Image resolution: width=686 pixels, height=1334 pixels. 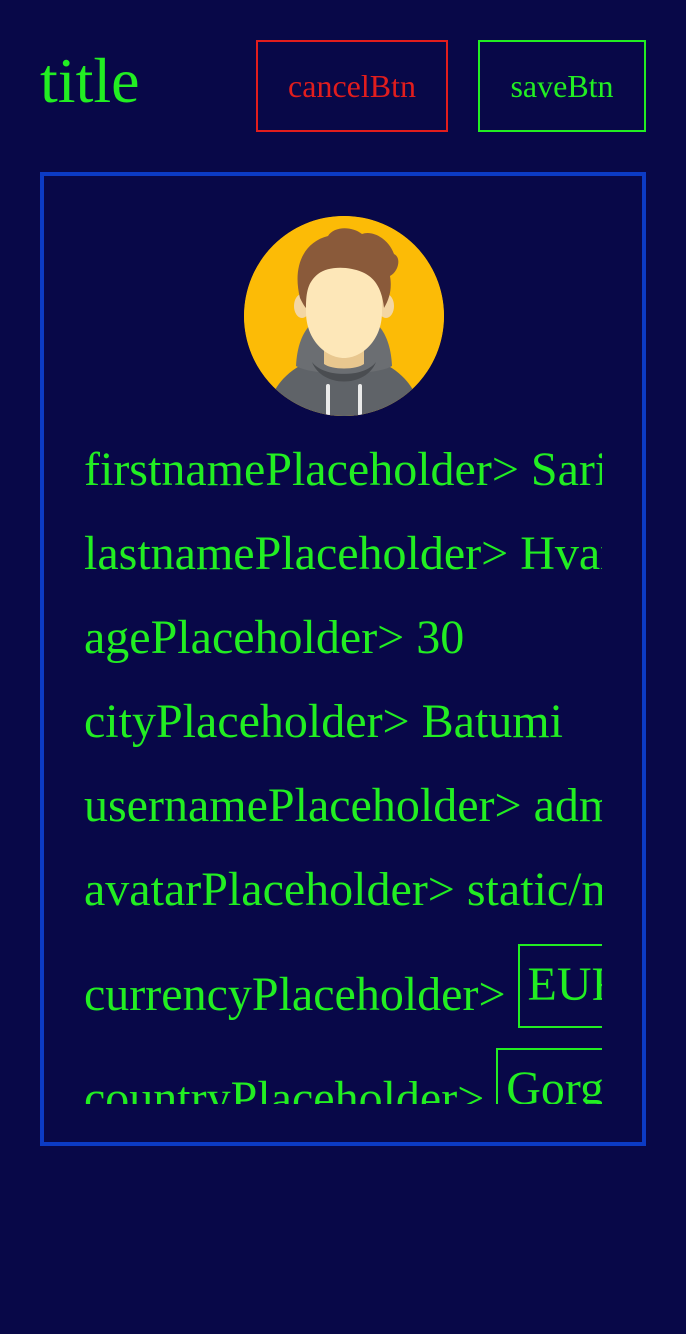 I want to click on username-label: usernamePlaceholder>, so click(x=303, y=805).